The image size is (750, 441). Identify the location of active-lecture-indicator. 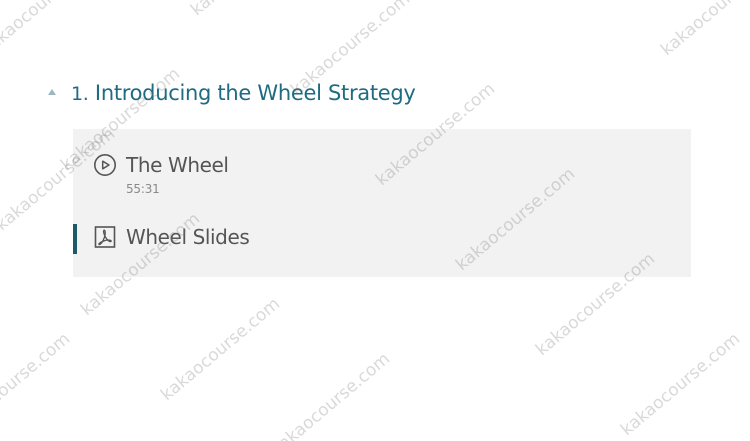
(75, 239).